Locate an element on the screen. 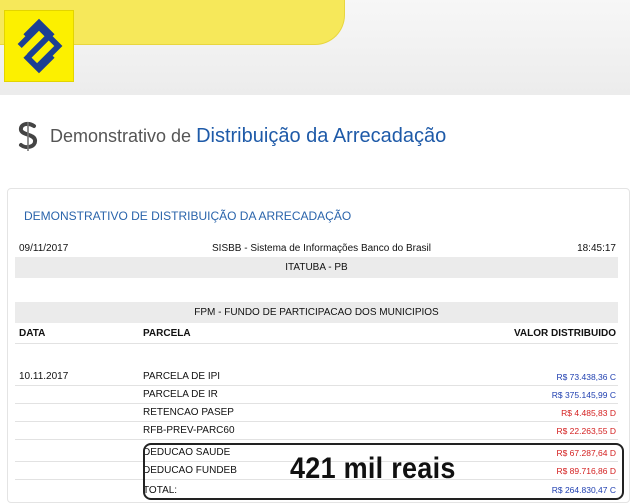  row-parcela: TOTAL: is located at coordinates (160, 490).